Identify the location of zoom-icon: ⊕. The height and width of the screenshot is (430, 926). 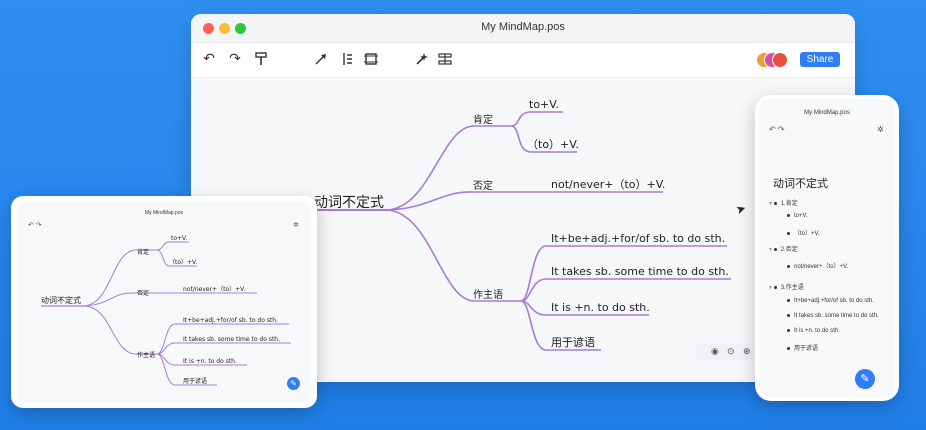
(747, 351).